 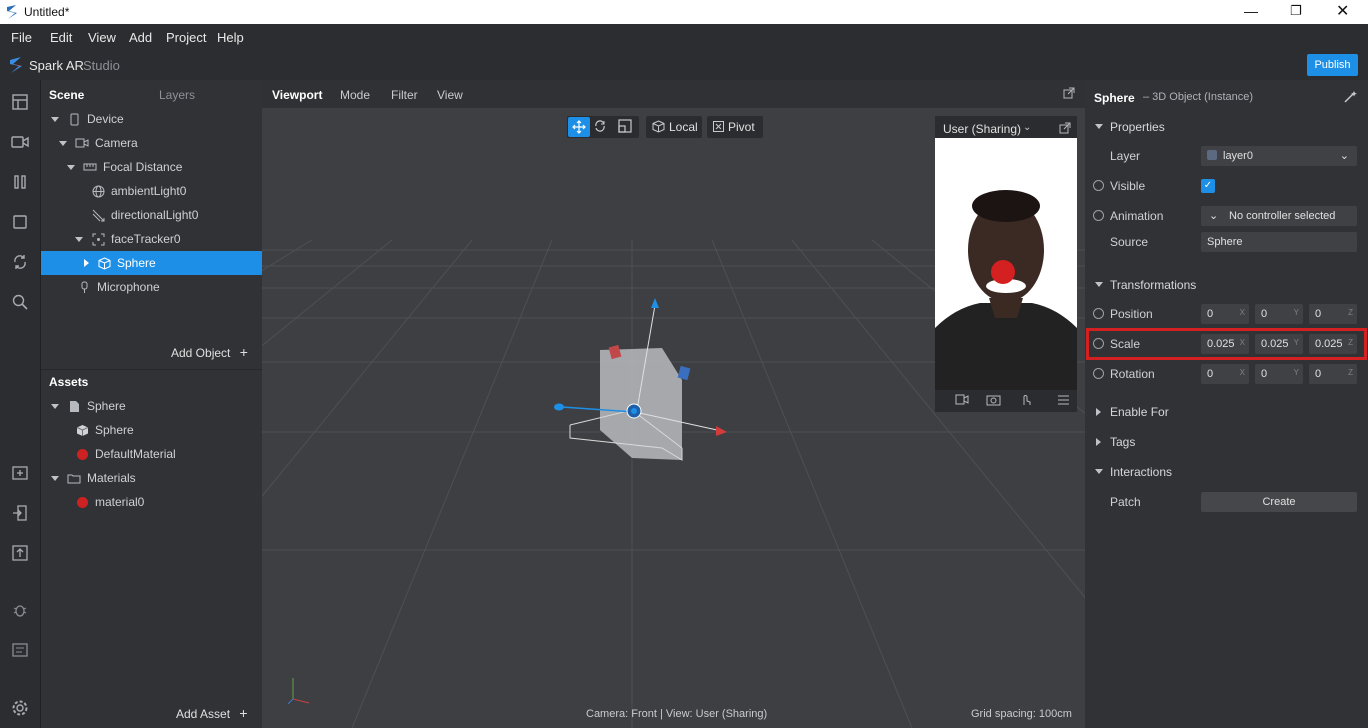 I want to click on brand-bar: Spark AR Studio Publish, so click(x=684, y=65).